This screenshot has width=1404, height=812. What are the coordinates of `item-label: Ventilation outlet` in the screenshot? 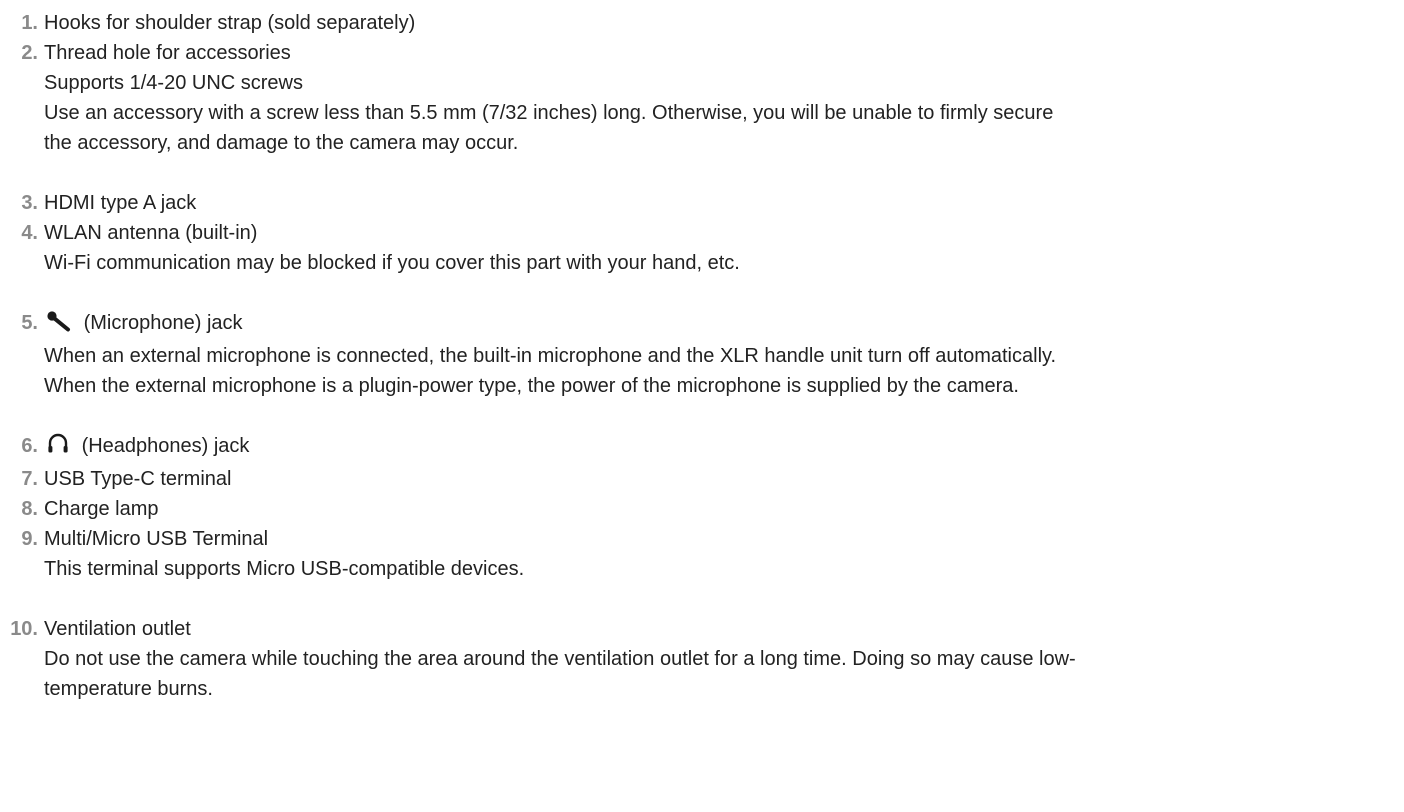 It's located at (117, 629).